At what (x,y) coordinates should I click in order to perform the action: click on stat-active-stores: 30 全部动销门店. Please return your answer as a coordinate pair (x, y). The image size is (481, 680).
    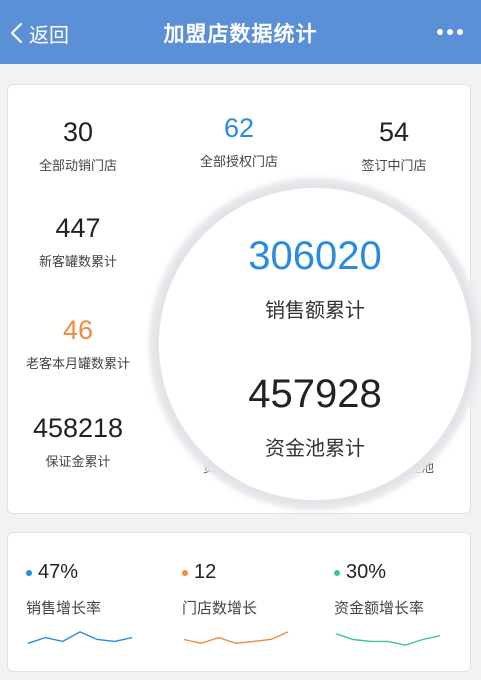
    Looking at the image, I should click on (78, 144).